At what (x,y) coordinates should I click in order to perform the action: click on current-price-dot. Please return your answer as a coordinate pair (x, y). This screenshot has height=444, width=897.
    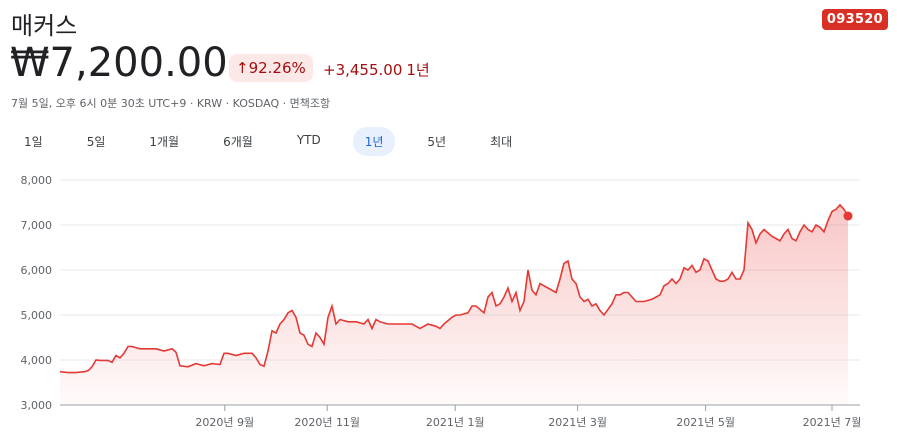
    Looking at the image, I should click on (848, 216).